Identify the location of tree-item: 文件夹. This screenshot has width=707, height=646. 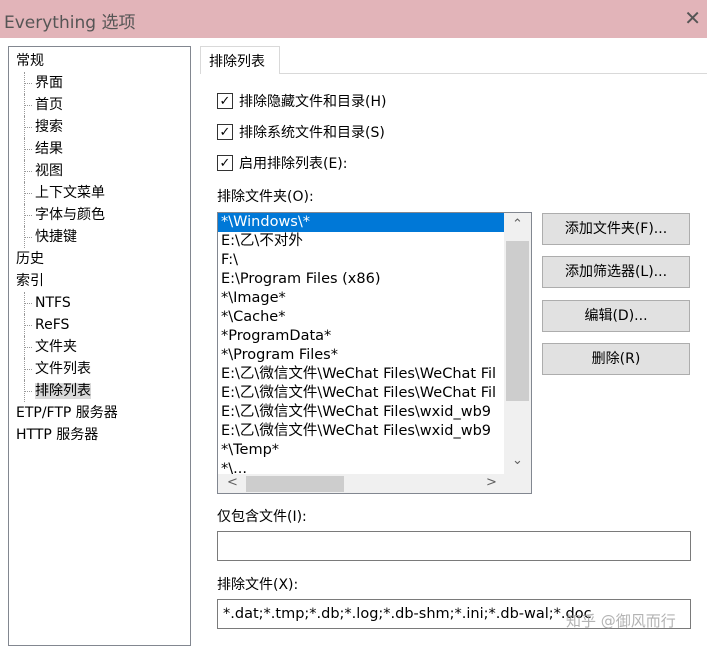
(99, 347).